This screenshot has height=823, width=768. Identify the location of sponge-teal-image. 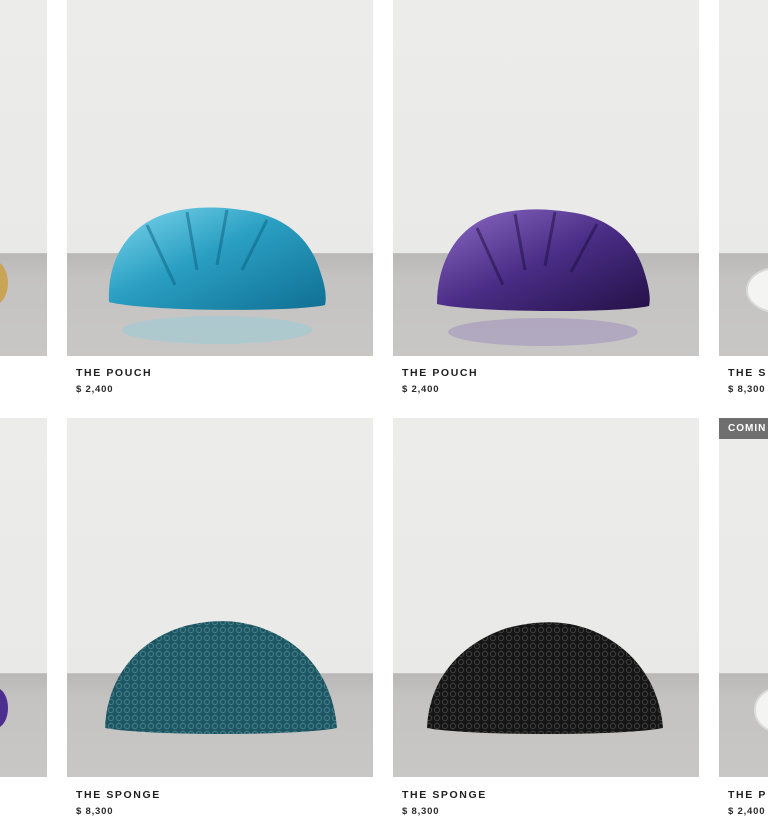
(221, 677).